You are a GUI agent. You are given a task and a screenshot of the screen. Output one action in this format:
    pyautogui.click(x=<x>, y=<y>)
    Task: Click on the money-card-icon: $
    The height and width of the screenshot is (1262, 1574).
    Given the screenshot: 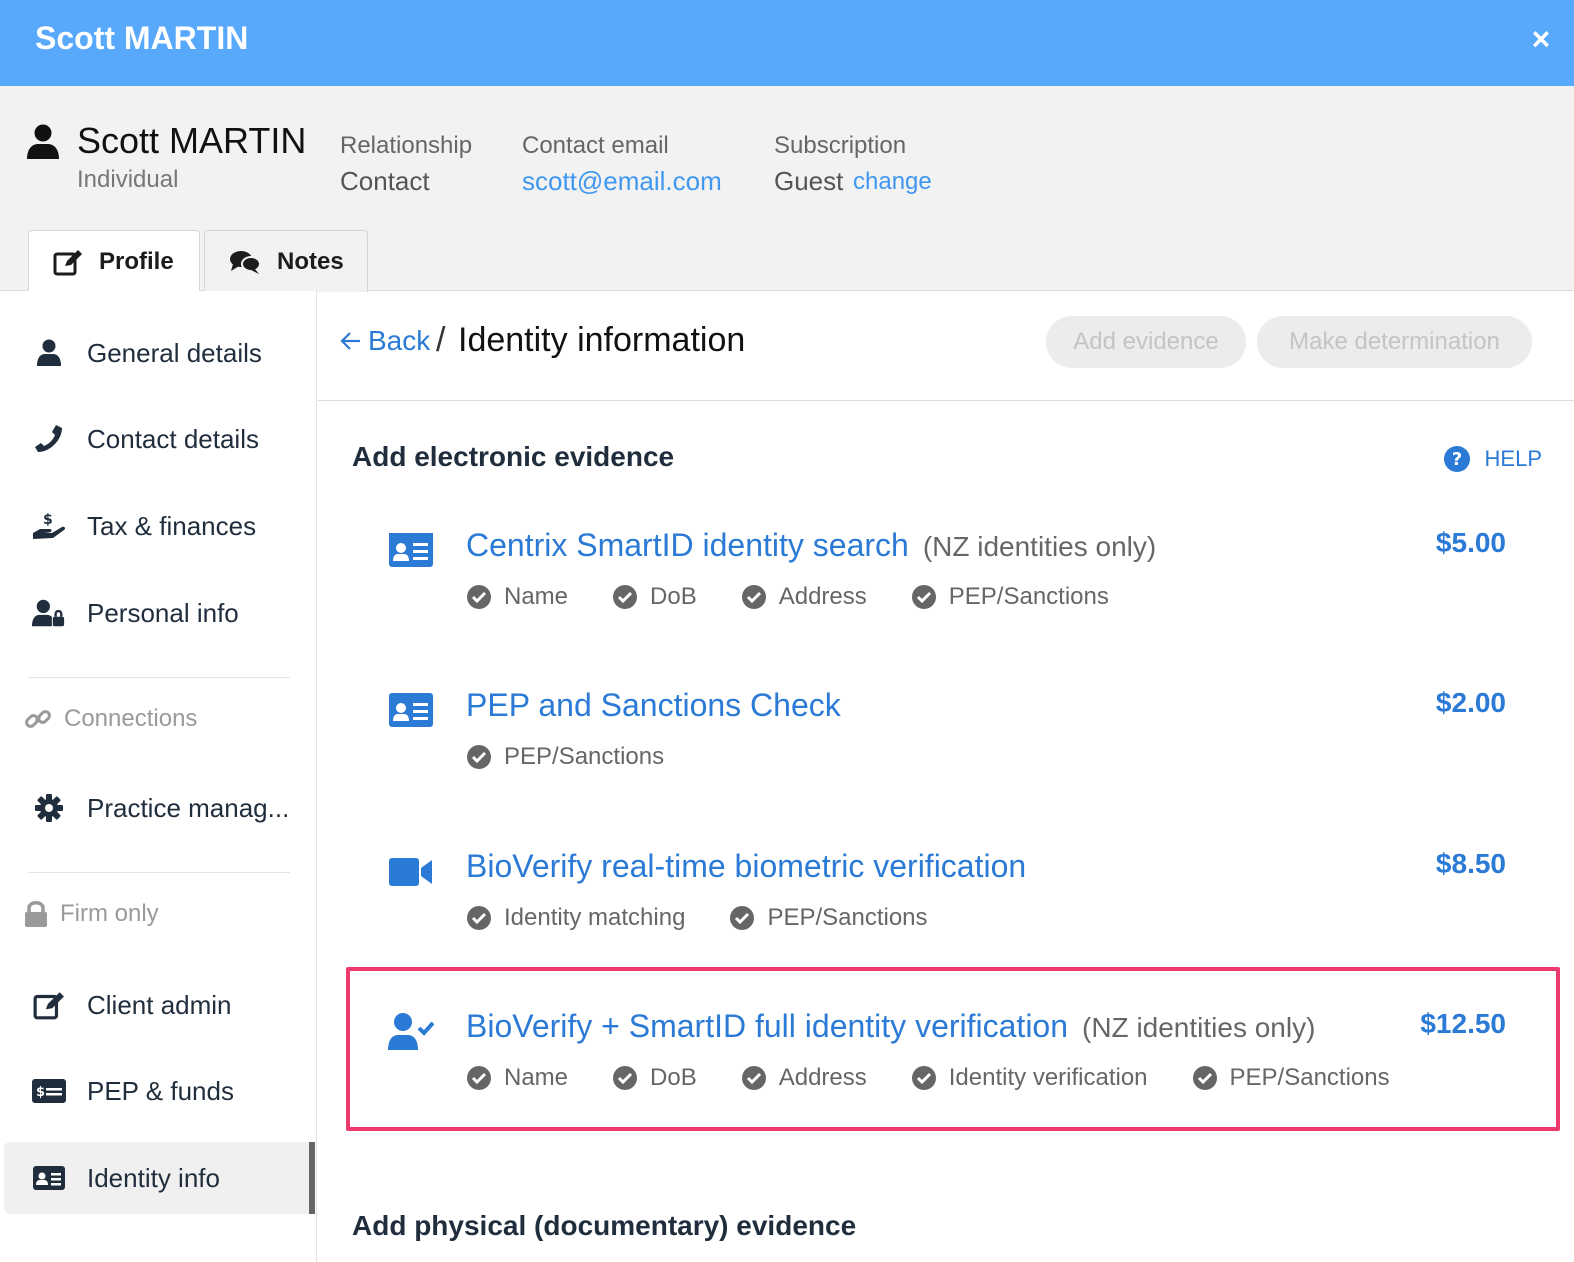 What is the action you would take?
    pyautogui.click(x=49, y=1091)
    